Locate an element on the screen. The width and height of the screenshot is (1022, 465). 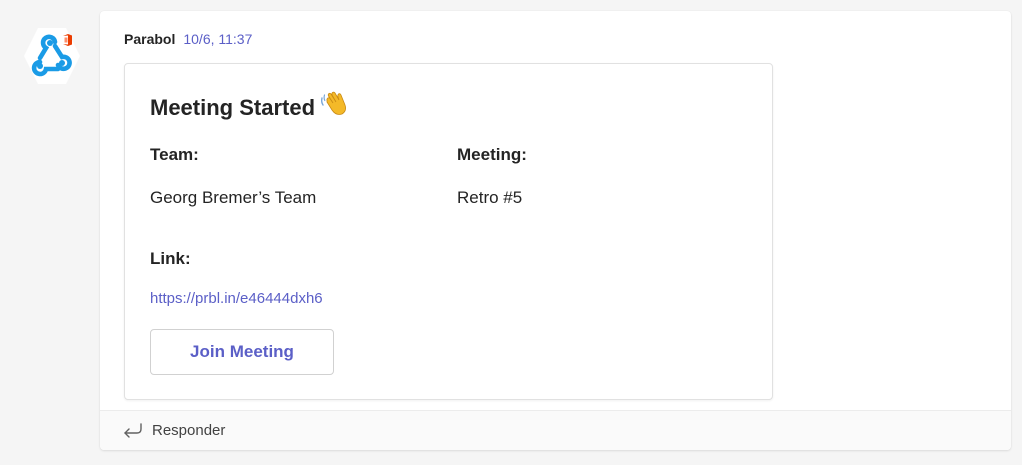
join-meeting-button: Join Meeting is located at coordinates (242, 352).